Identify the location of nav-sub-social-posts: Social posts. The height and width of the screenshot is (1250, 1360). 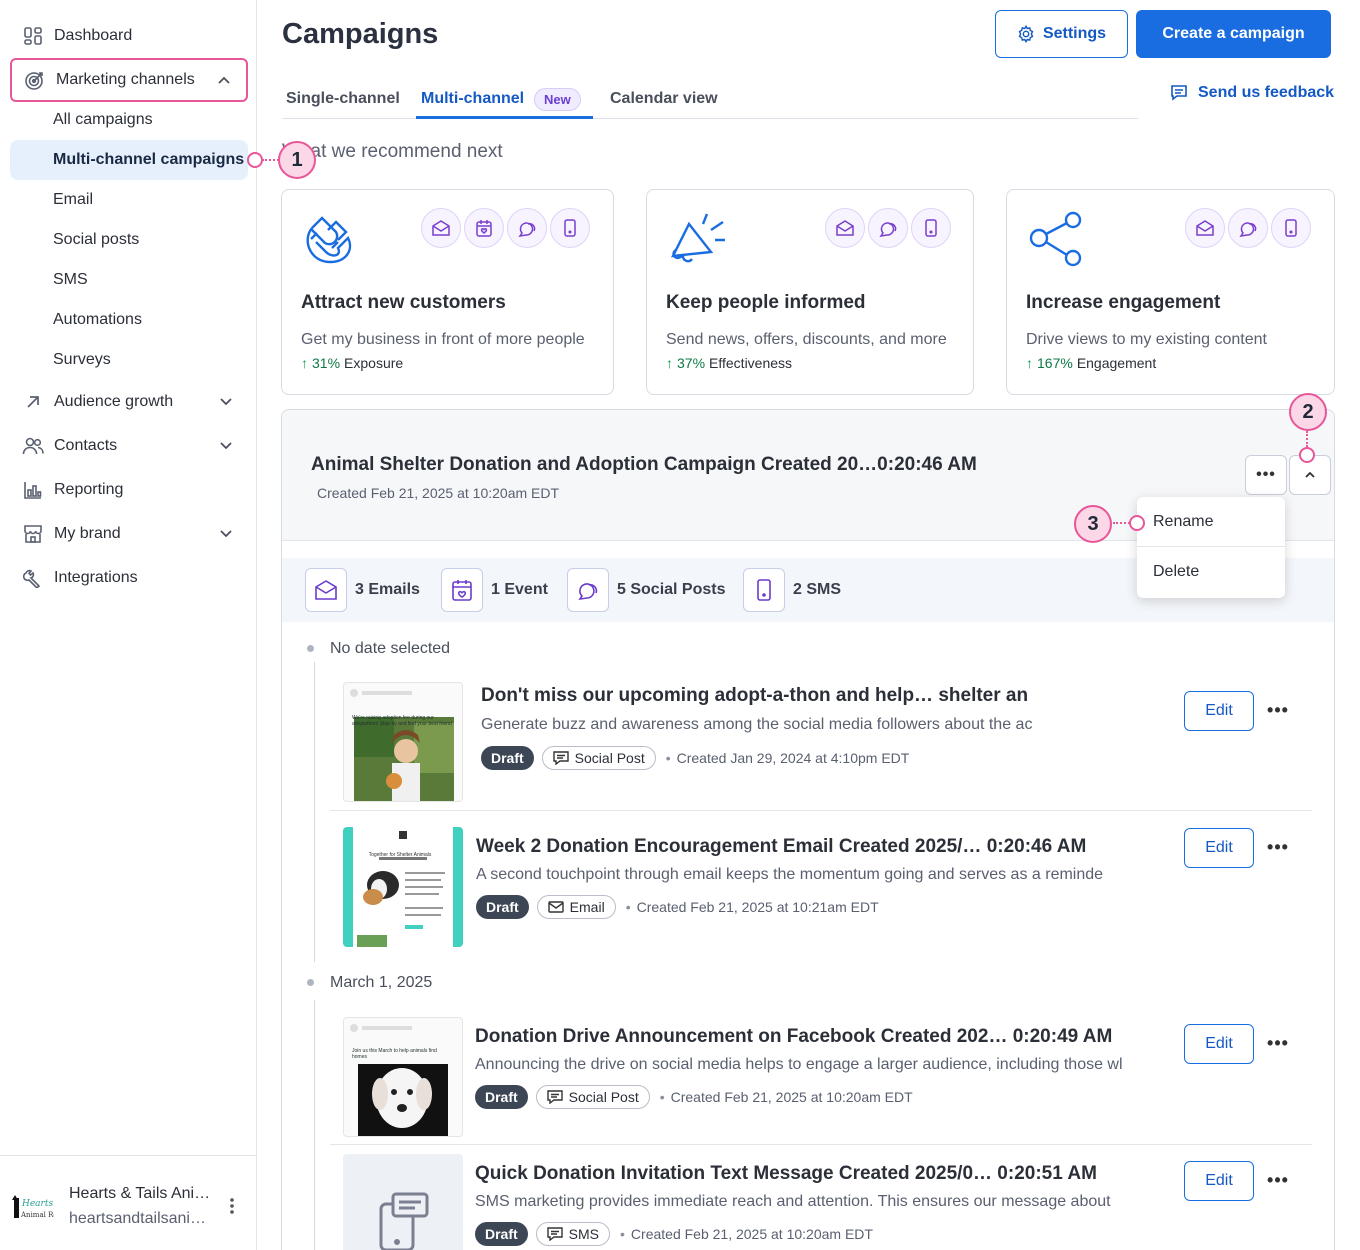
(129, 240).